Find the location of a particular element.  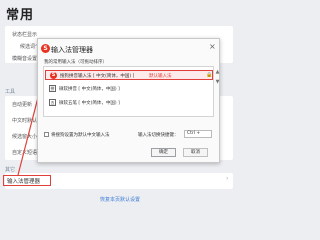

set-default-checkbox is located at coordinates (46, 134).